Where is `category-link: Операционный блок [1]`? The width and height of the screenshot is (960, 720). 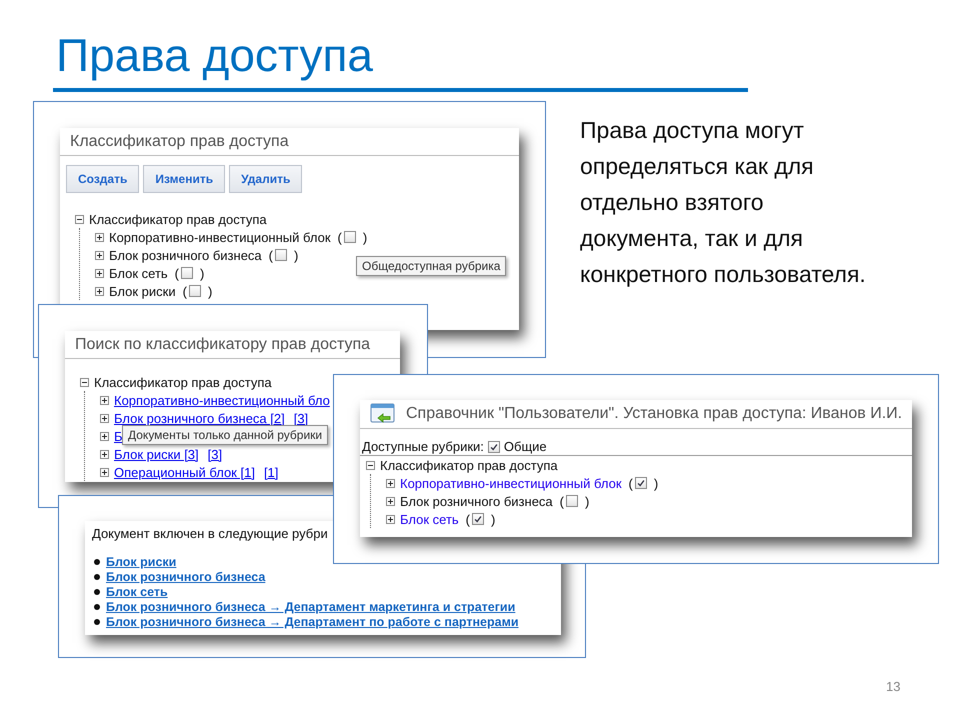
category-link: Операционный блок [1] is located at coordinates (184, 472).